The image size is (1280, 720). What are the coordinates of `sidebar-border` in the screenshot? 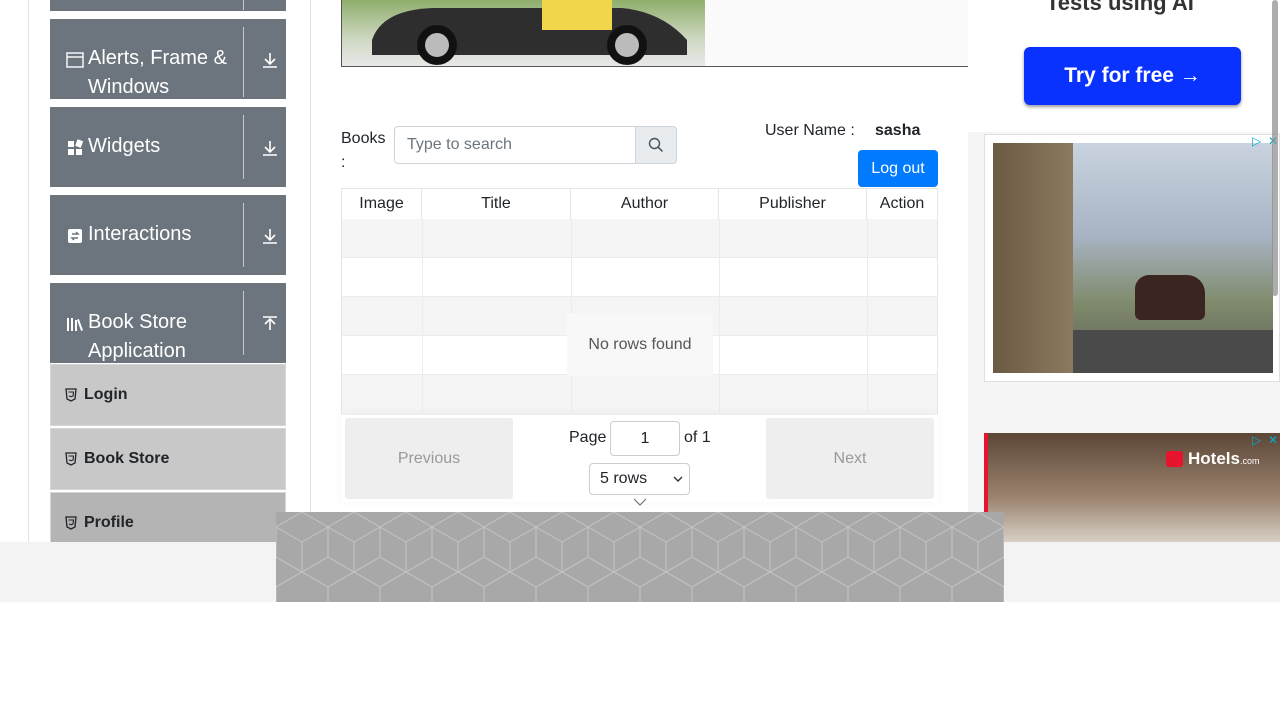 It's located at (28, 271).